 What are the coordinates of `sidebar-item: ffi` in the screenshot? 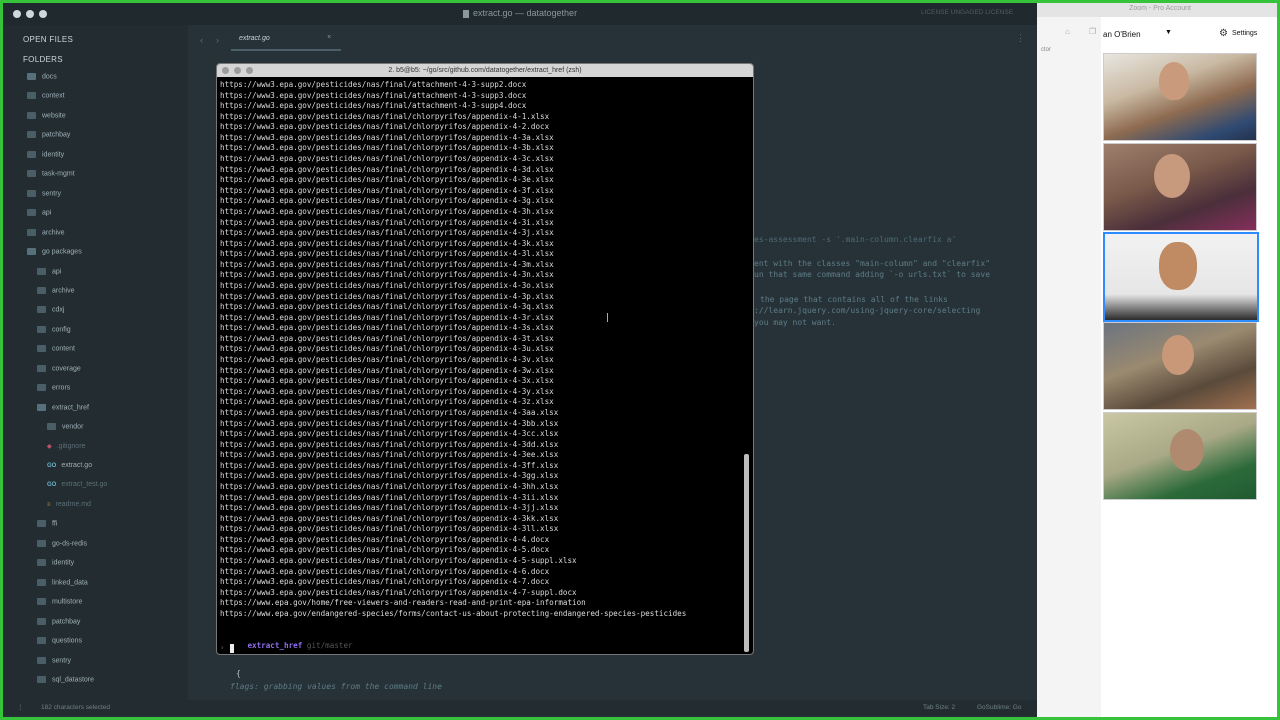 It's located at (47, 524).